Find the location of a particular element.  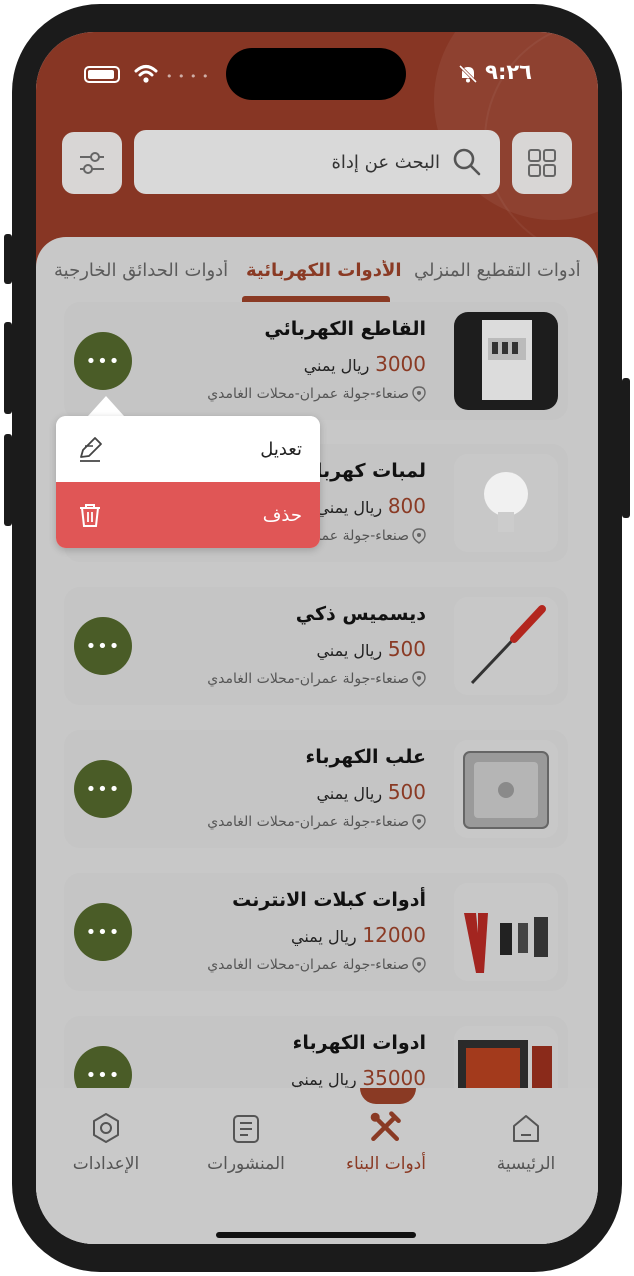

product-image-screwdriver is located at coordinates (506, 646).